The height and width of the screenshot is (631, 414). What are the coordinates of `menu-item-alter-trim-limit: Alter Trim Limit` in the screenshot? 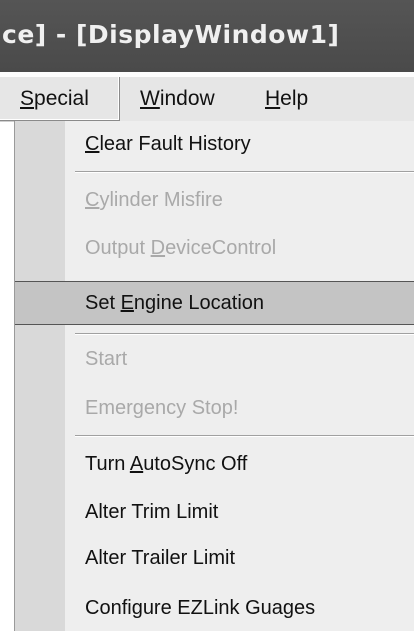 It's located at (151, 512).